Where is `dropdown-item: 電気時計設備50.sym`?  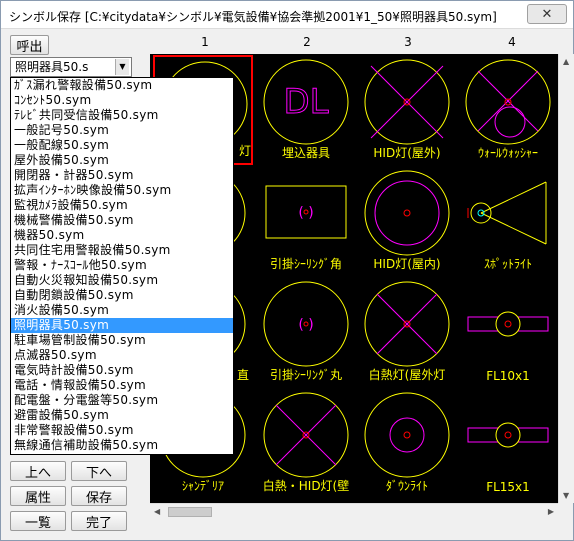 dropdown-item: 電気時計設備50.sym is located at coordinates (122, 370).